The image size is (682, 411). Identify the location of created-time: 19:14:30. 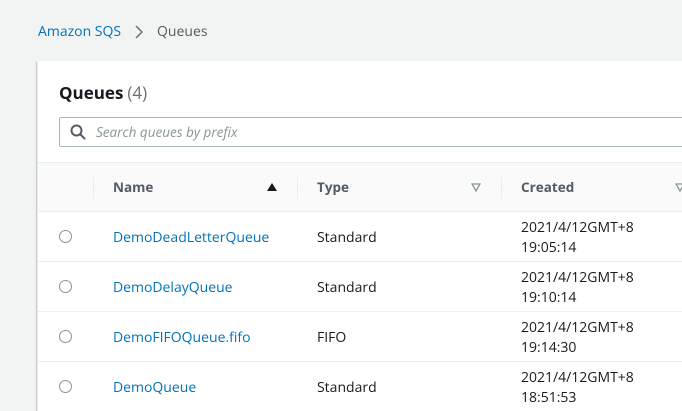
(549, 347).